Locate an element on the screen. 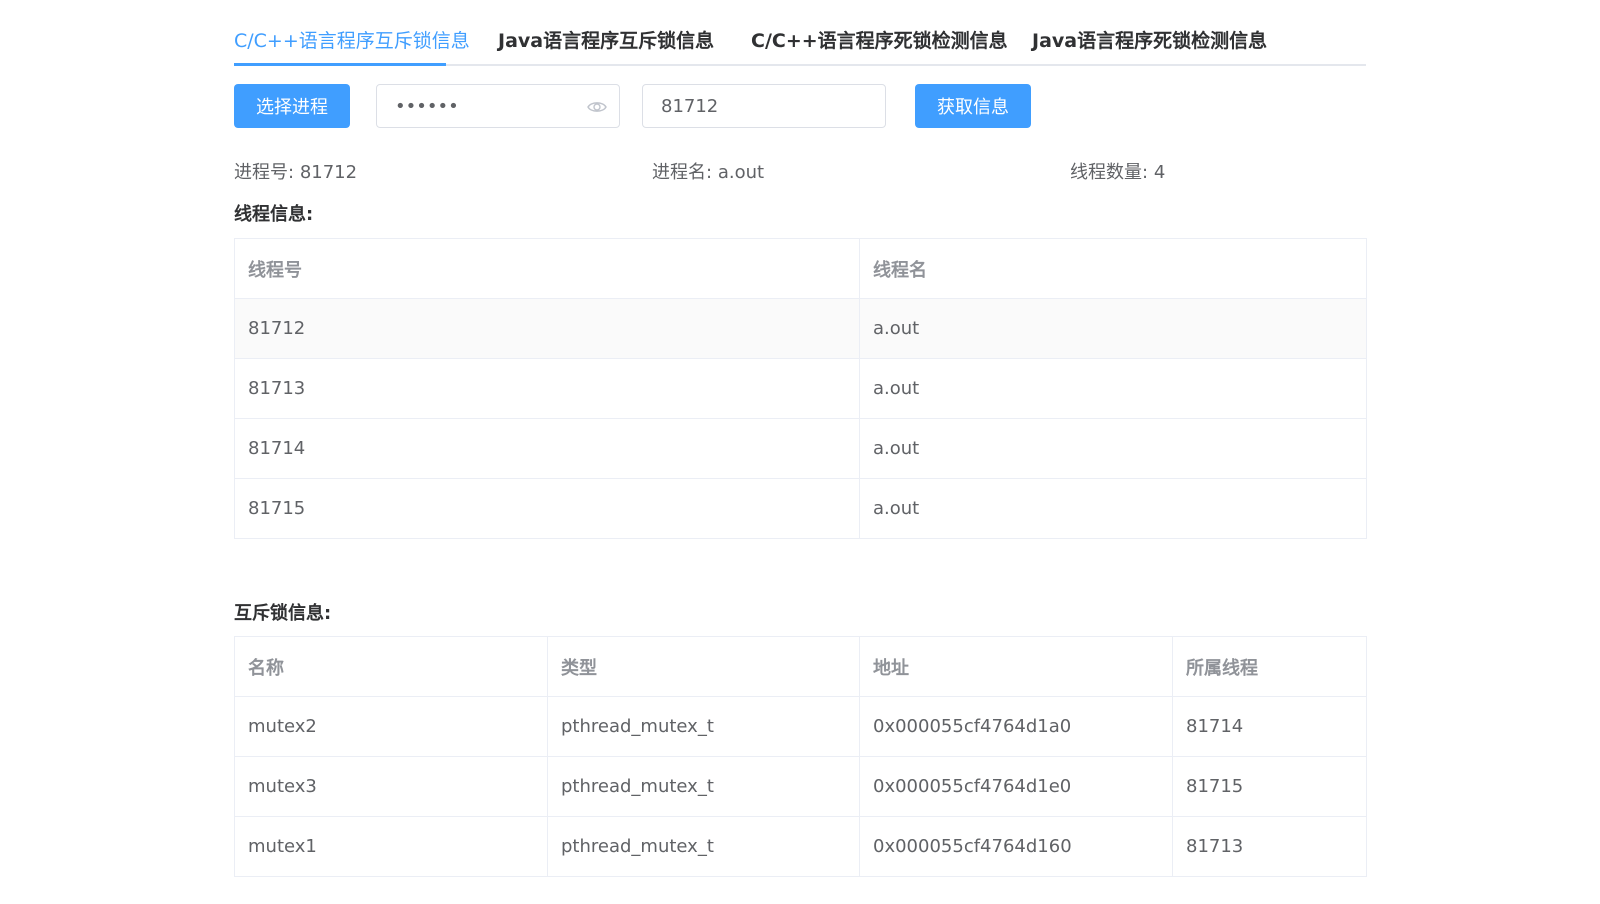  thread-id-cell: 81713 is located at coordinates (547, 388).